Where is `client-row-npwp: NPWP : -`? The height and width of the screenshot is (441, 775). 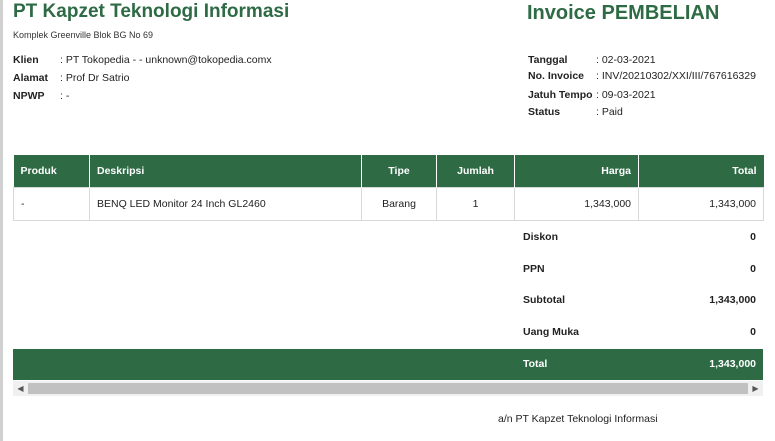
client-row-npwp: NPWP : - is located at coordinates (41, 96).